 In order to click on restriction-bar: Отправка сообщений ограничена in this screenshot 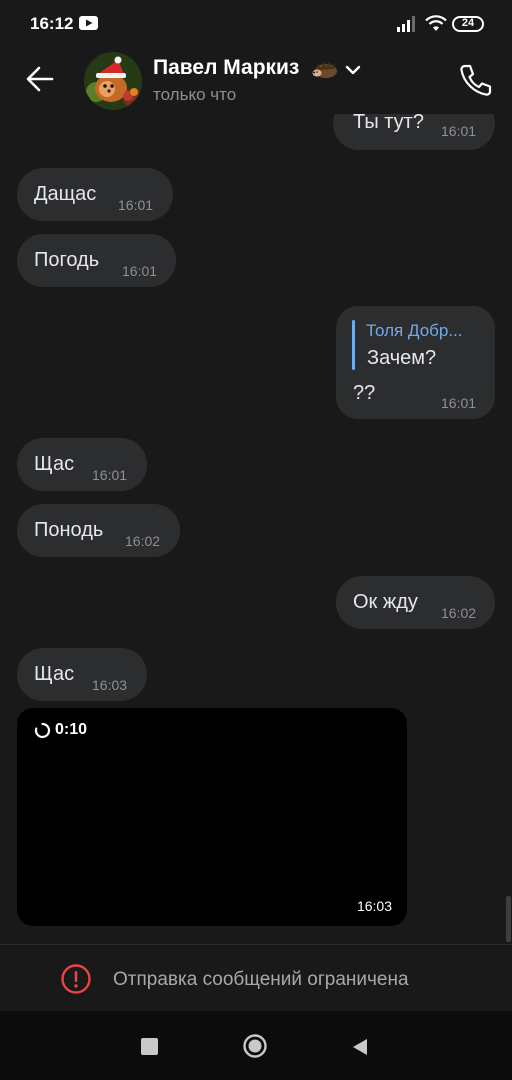, I will do `click(256, 978)`.